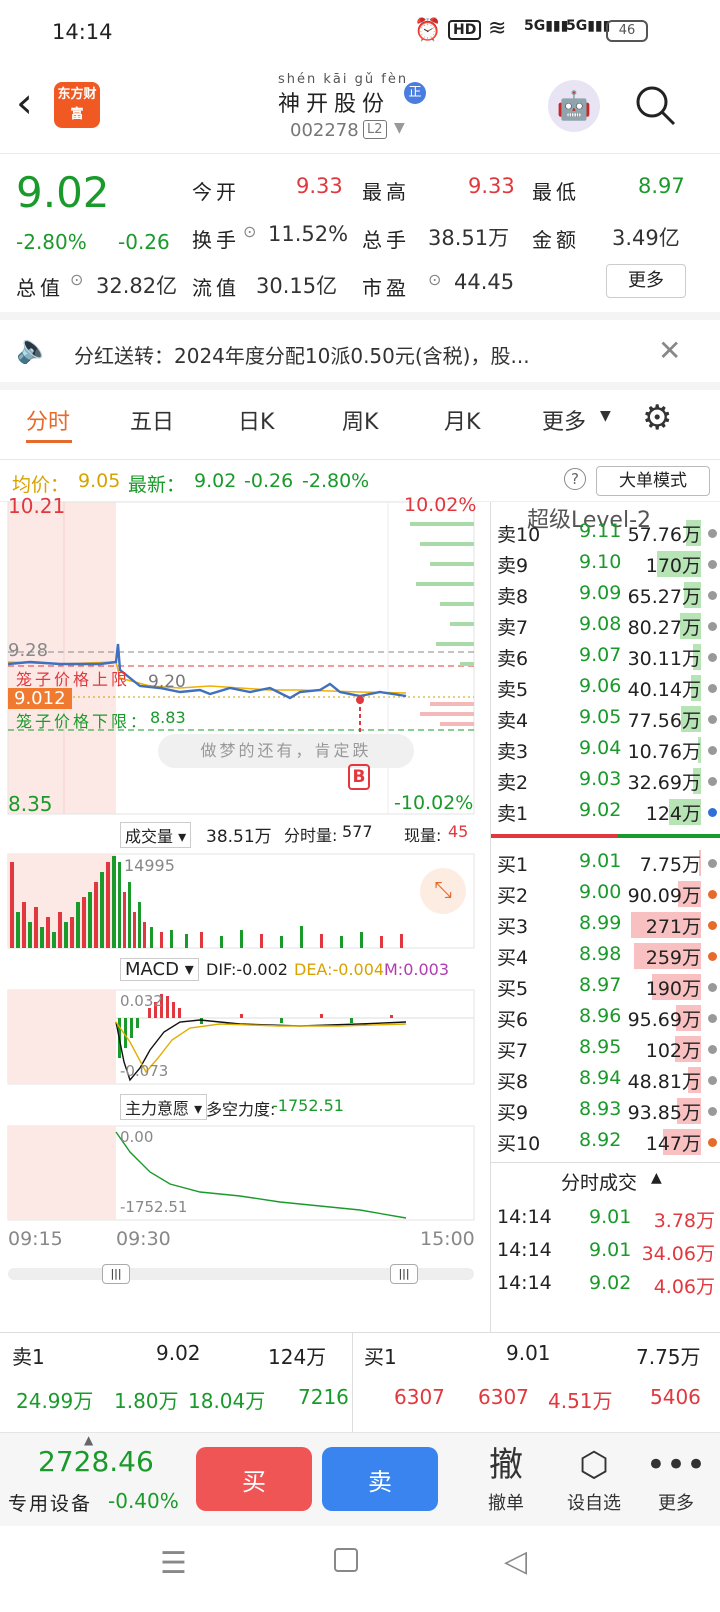 Image resolution: width=720 pixels, height=1612 pixels. What do you see at coordinates (676, 1478) in the screenshot?
I see `more-tool: ••• 更多` at bounding box center [676, 1478].